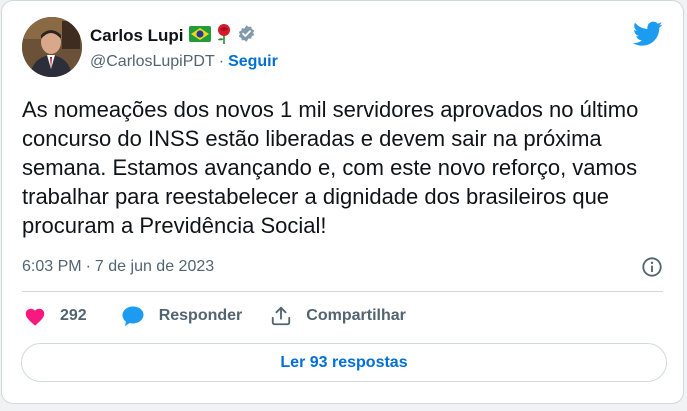  Describe the element at coordinates (342, 291) in the screenshot. I see `divider` at that location.